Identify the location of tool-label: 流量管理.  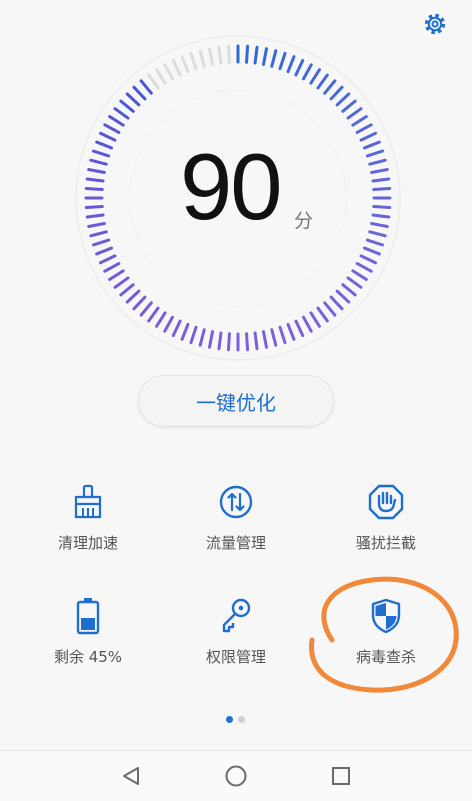
(235, 543).